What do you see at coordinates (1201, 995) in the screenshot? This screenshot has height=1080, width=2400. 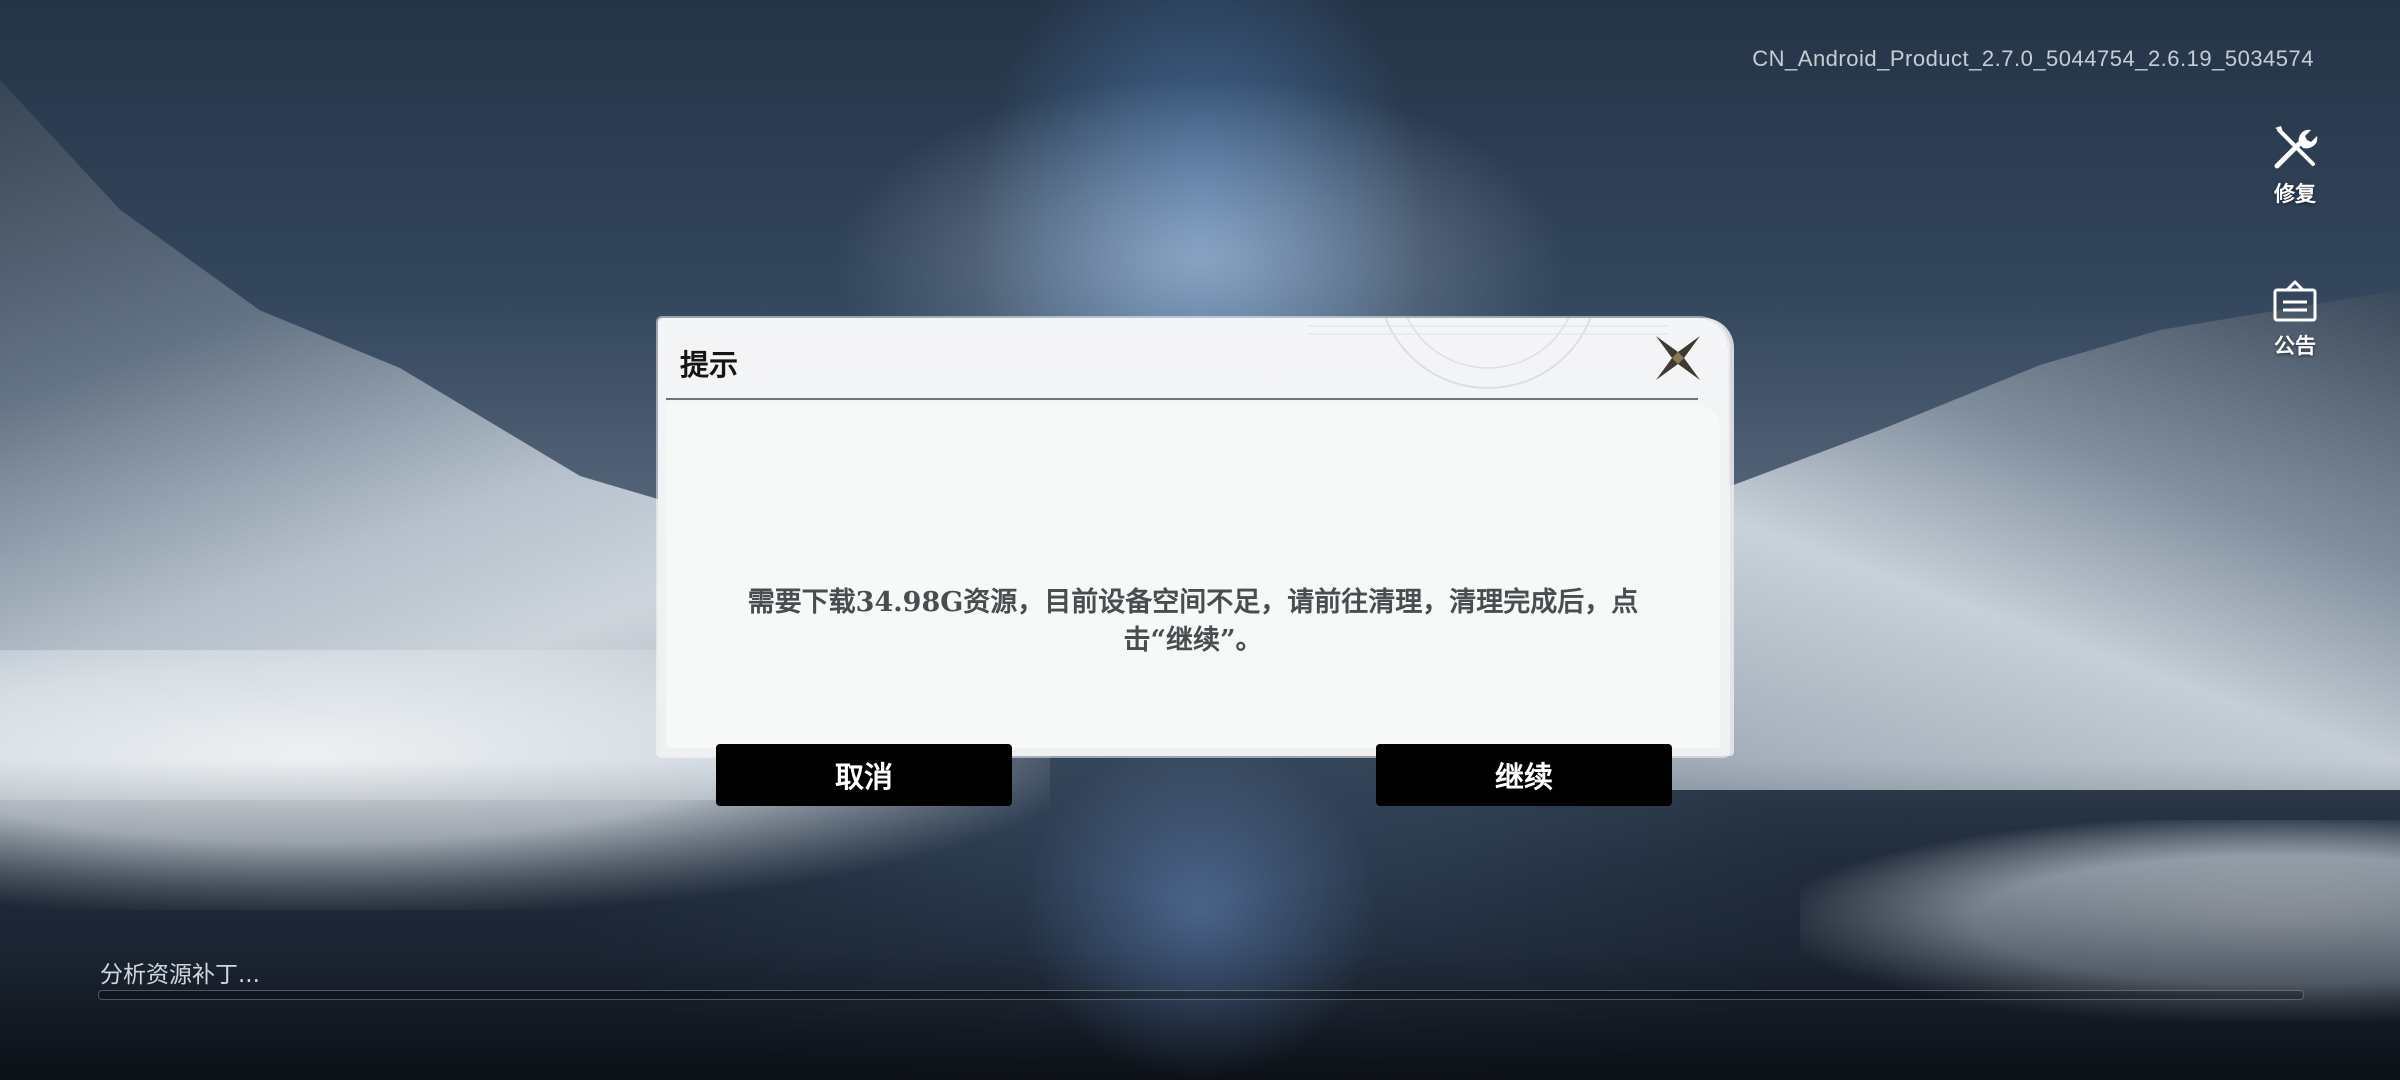 I see `progress-bar` at bounding box center [1201, 995].